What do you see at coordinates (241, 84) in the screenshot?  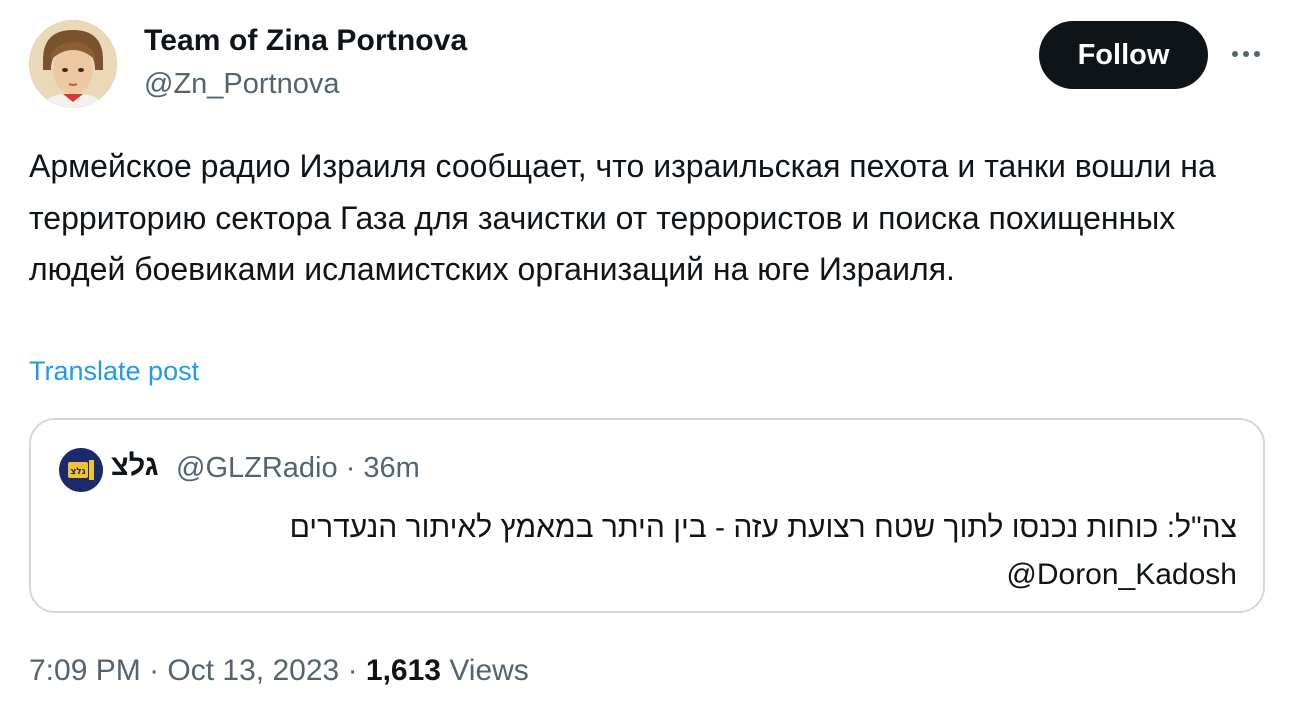 I see `author-handle: @Zn_Portnova` at bounding box center [241, 84].